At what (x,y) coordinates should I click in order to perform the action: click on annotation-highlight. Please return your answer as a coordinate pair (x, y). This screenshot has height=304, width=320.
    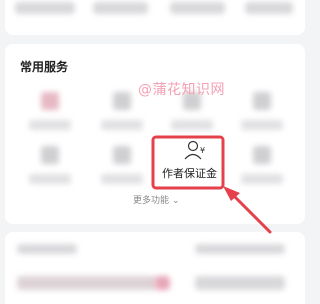
    Looking at the image, I should click on (211, 184).